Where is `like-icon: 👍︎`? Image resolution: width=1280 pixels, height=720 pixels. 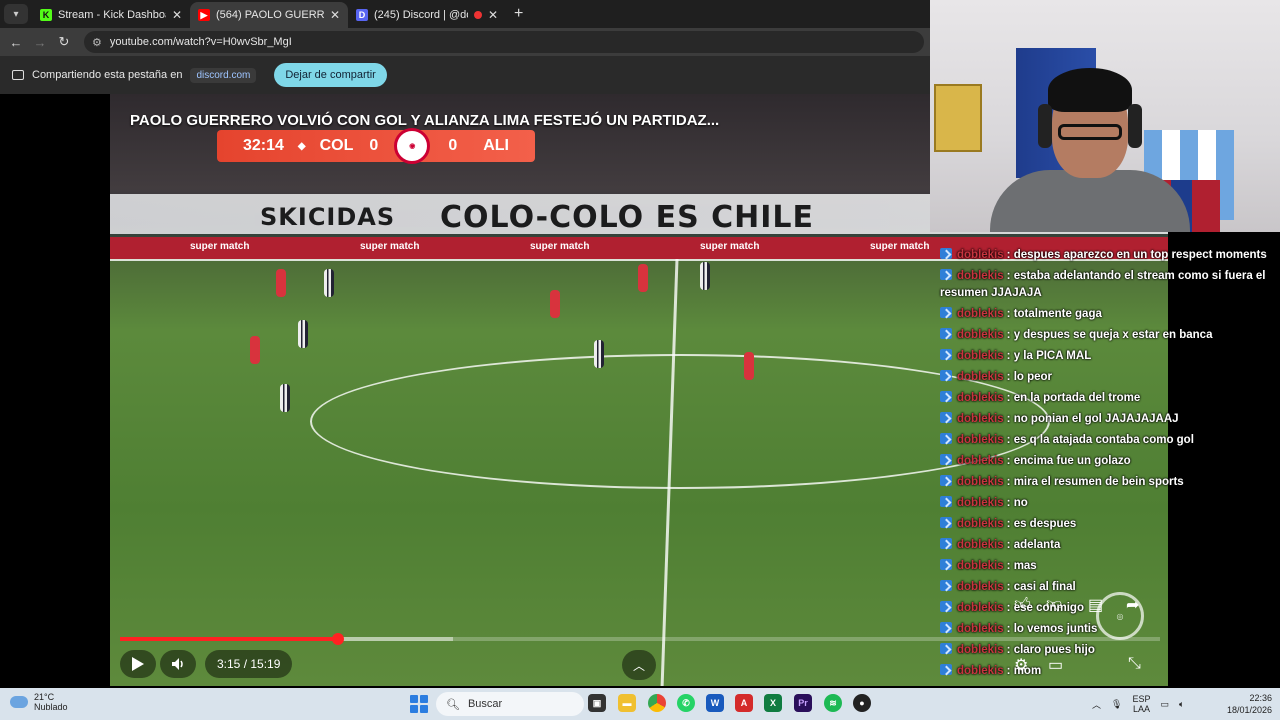
like-icon: 👍︎ is located at coordinates (1022, 604).